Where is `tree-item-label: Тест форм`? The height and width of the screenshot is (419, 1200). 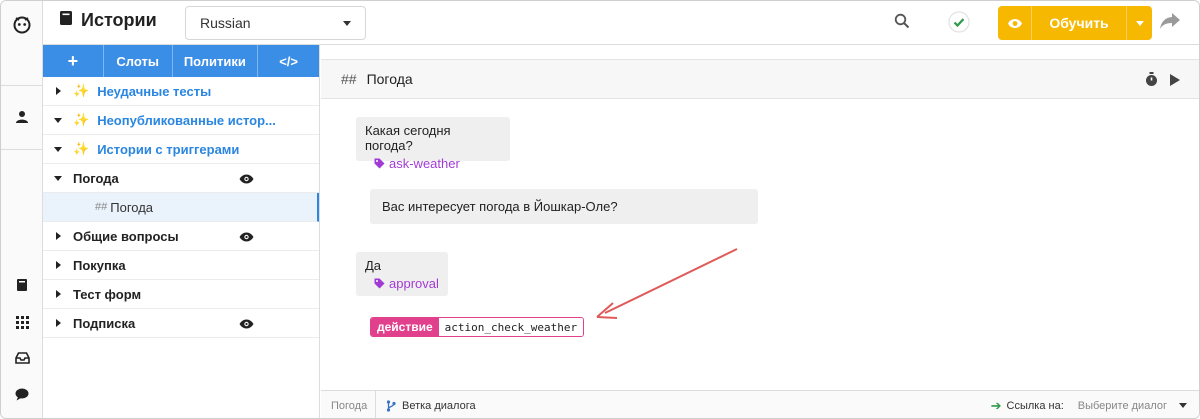 tree-item-label: Тест форм is located at coordinates (107, 294).